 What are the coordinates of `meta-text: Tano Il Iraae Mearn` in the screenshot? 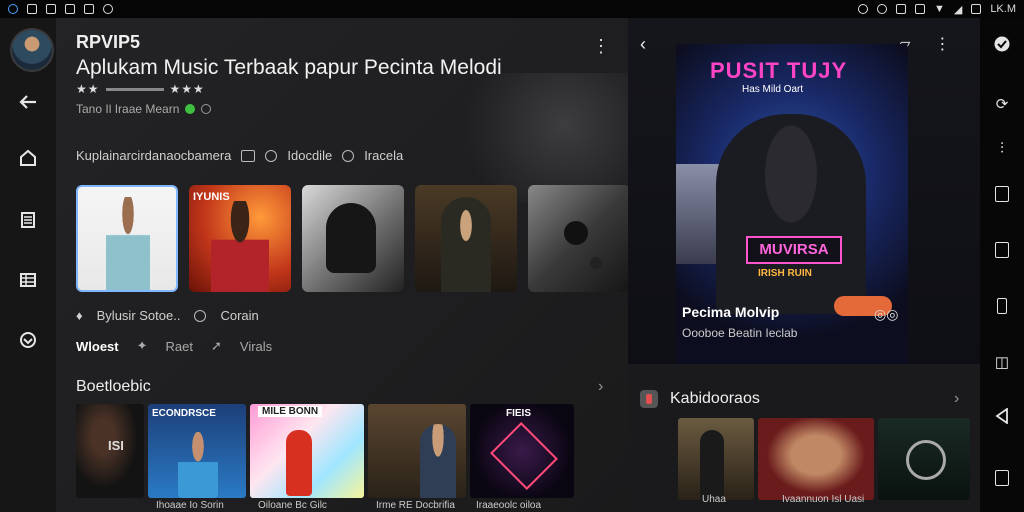 It's located at (128, 109).